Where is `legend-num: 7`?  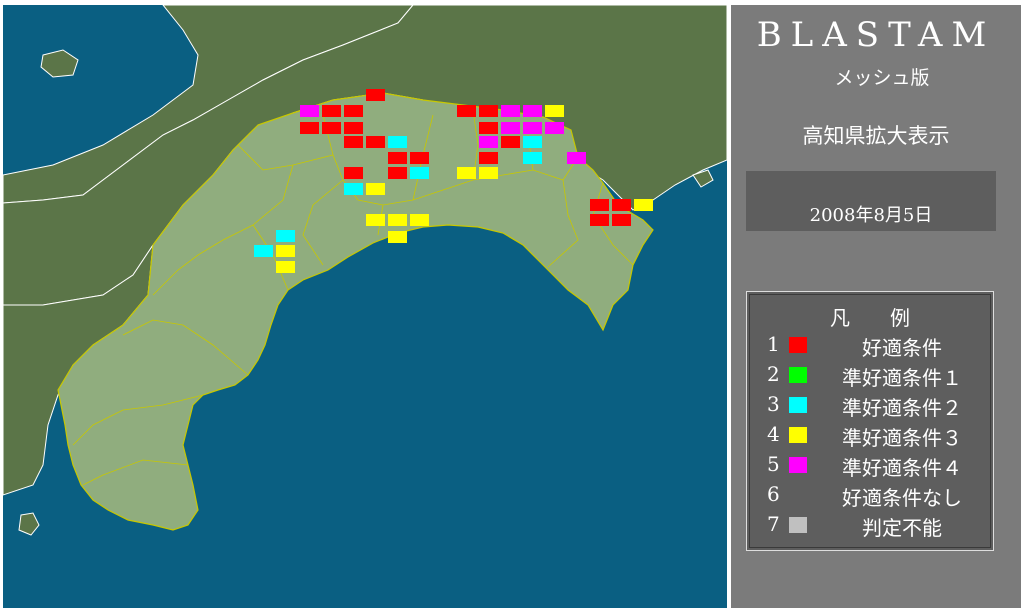
legend-num: 7 is located at coordinates (773, 524).